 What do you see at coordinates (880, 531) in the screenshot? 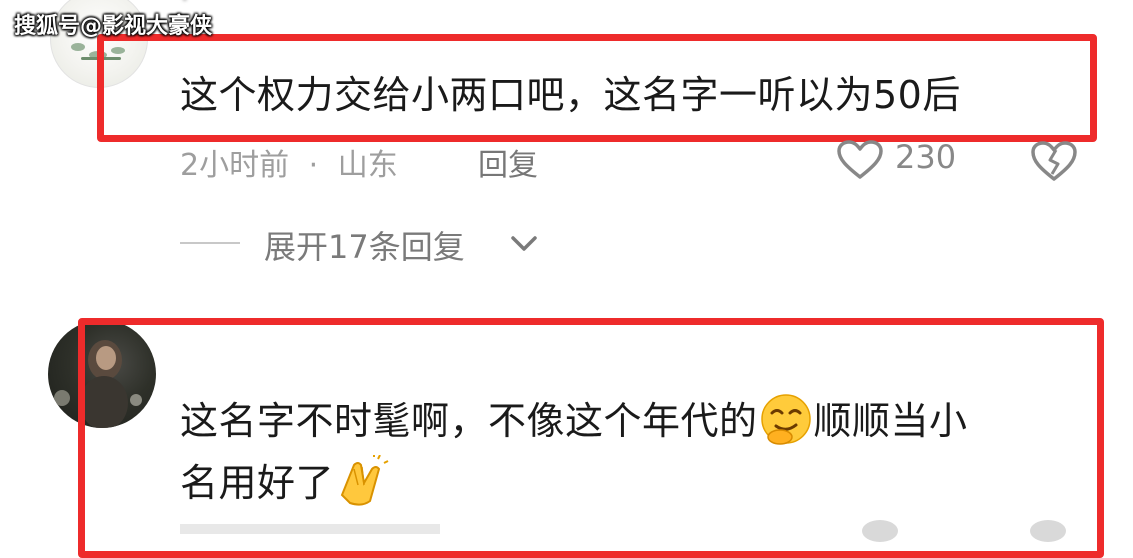
I see `like-button-partial` at bounding box center [880, 531].